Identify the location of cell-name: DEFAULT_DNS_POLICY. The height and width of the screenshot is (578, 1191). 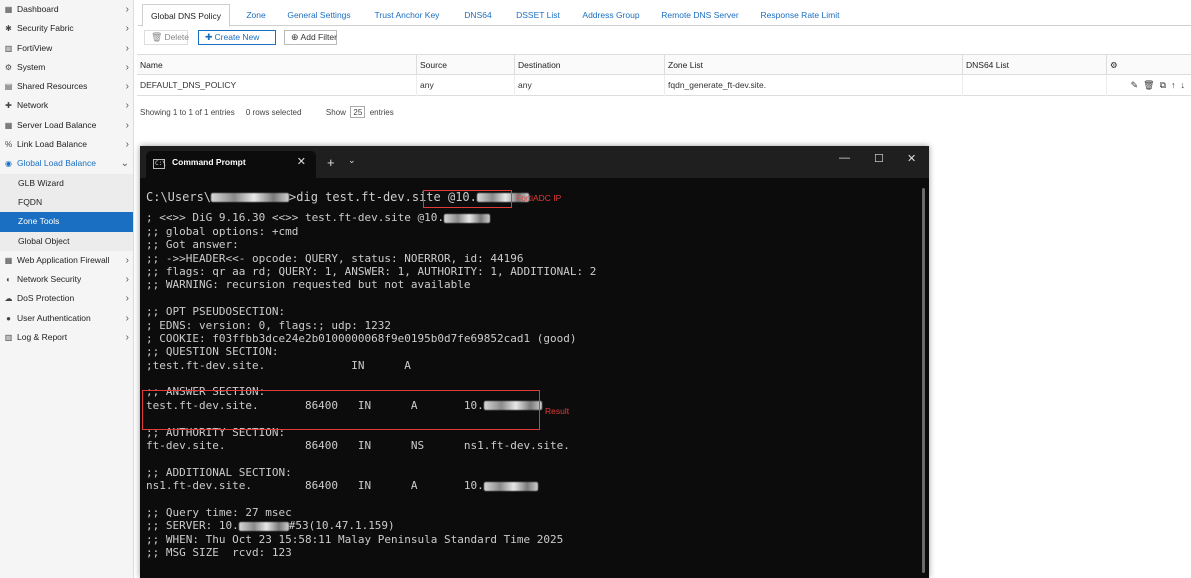
(277, 85).